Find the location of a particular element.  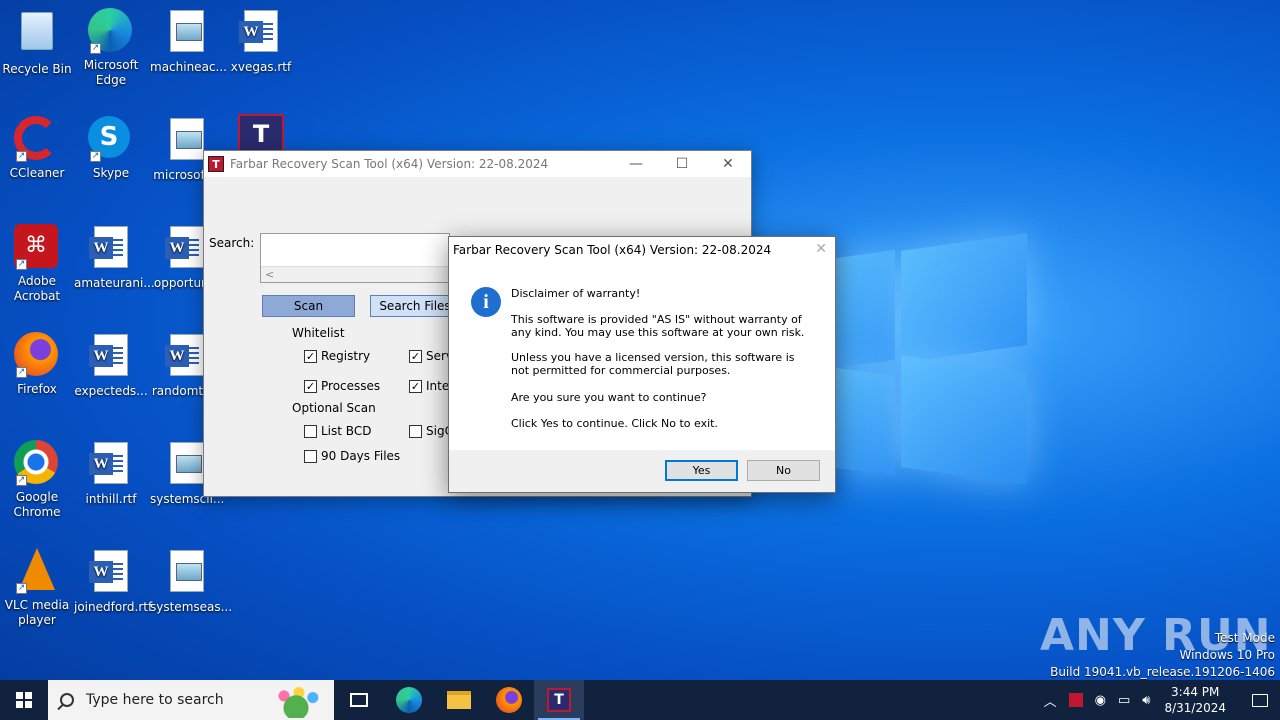

search-highlight-icon is located at coordinates (296, 701).